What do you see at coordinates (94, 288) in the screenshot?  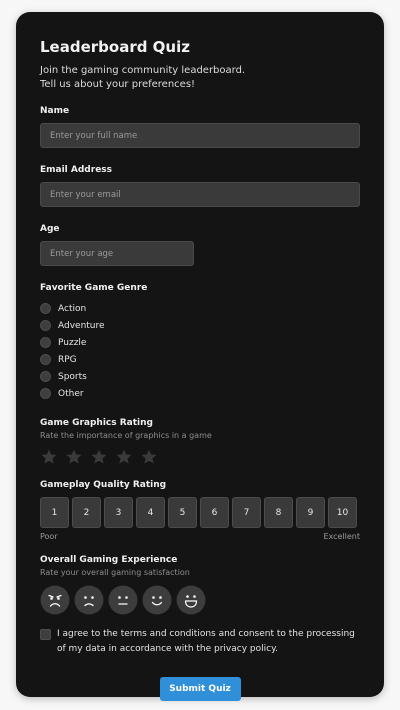 I see `genre-label: Favorite Game Genre` at bounding box center [94, 288].